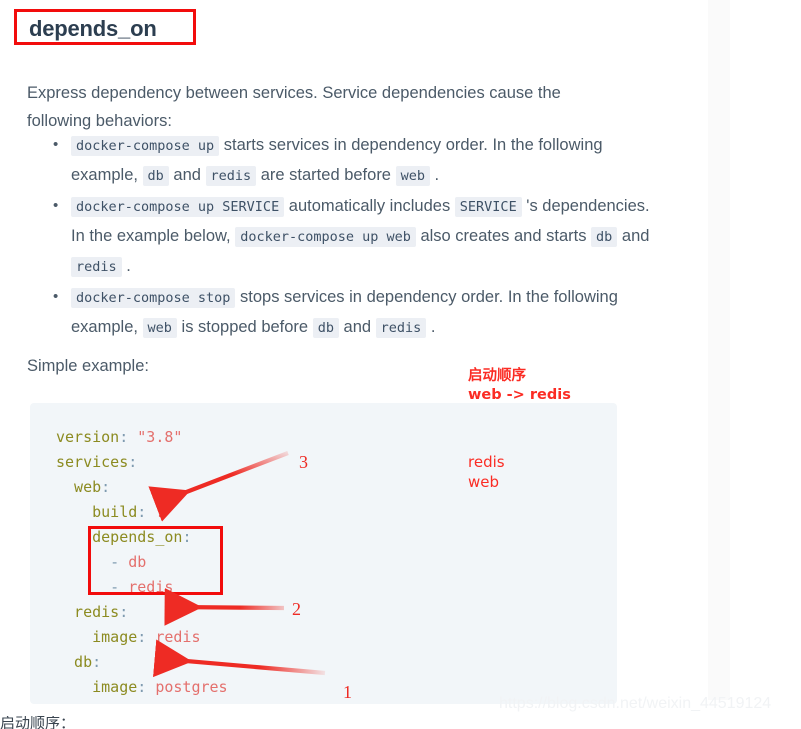  I want to click on clipped-bottom-caption-text: 启动顺序：, so click(38, 722).